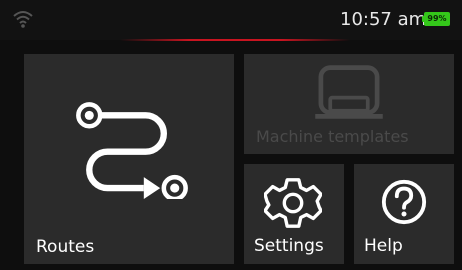  I want to click on help-tile: Help, so click(404, 214).